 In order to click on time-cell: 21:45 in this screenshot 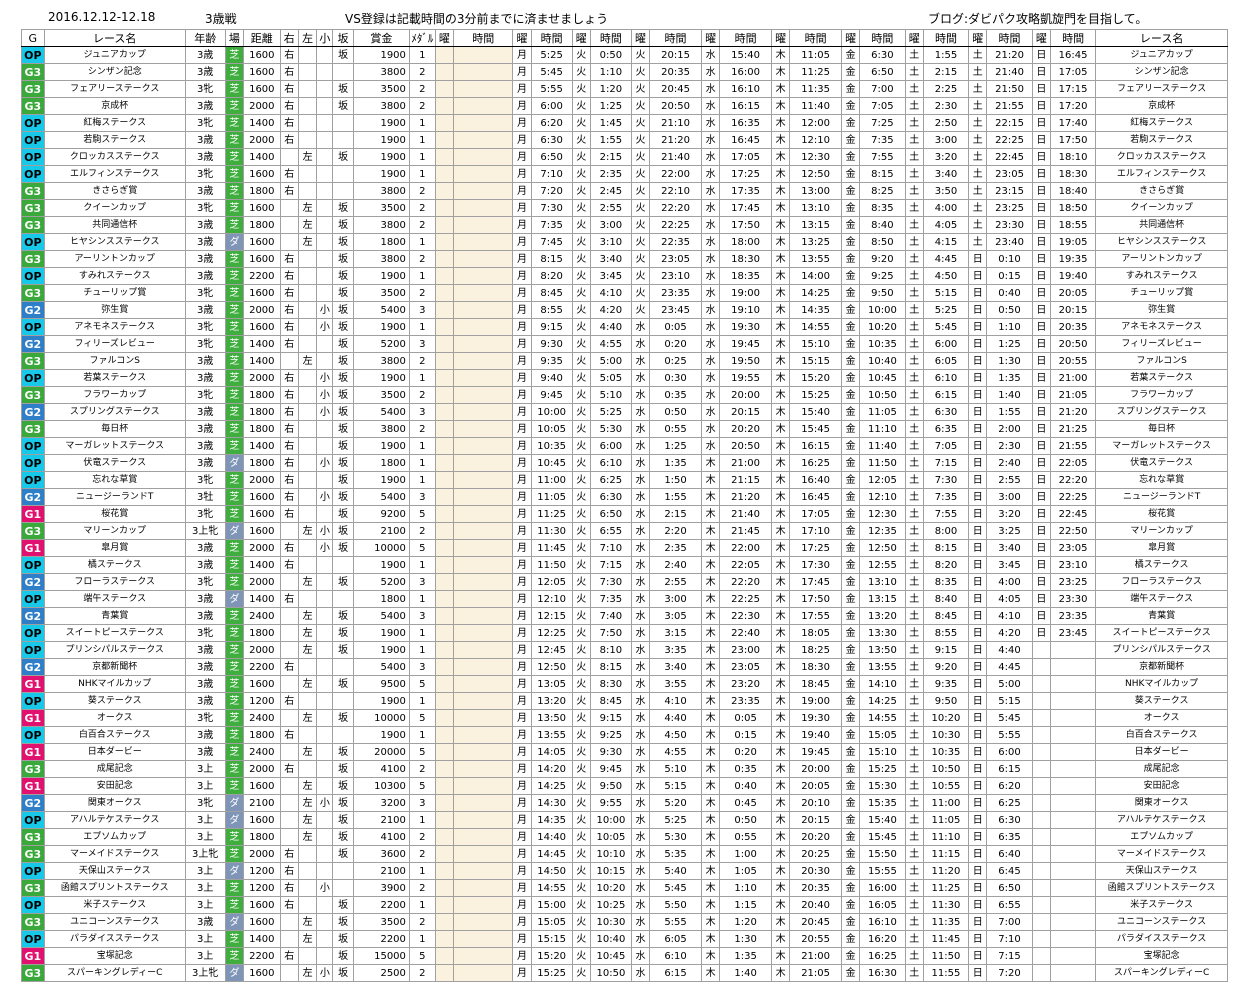, I will do `click(745, 531)`.